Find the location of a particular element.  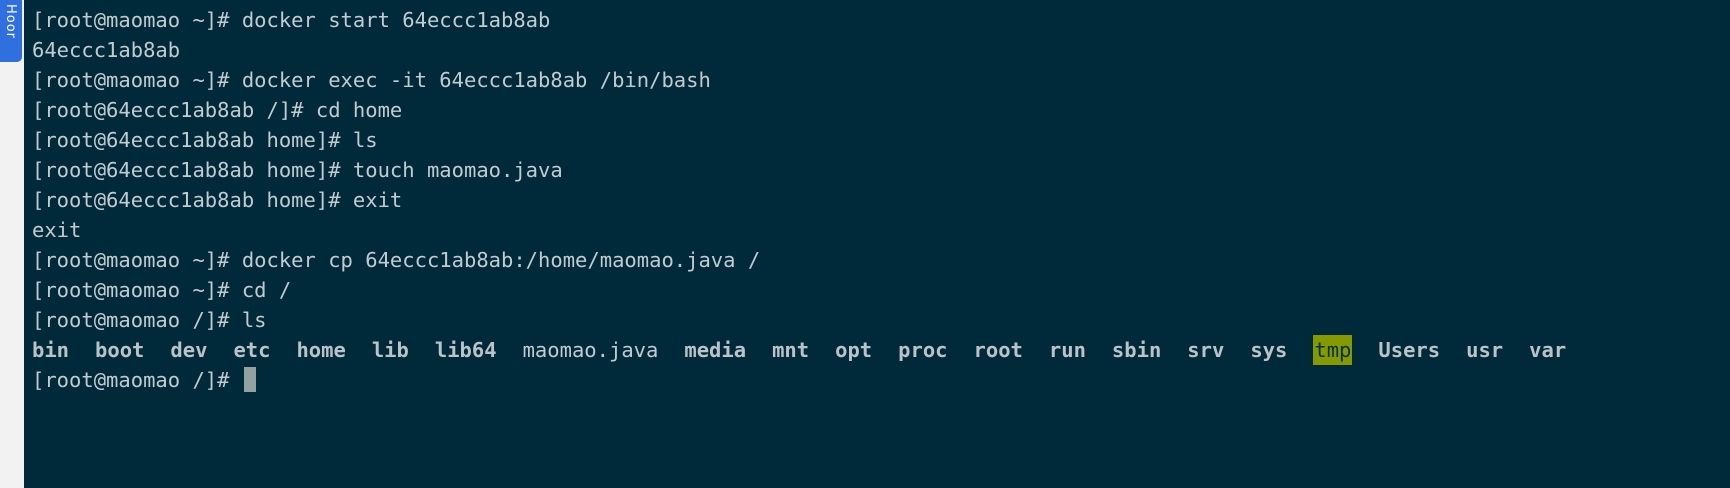

ls-entry: var is located at coordinates (1548, 350).